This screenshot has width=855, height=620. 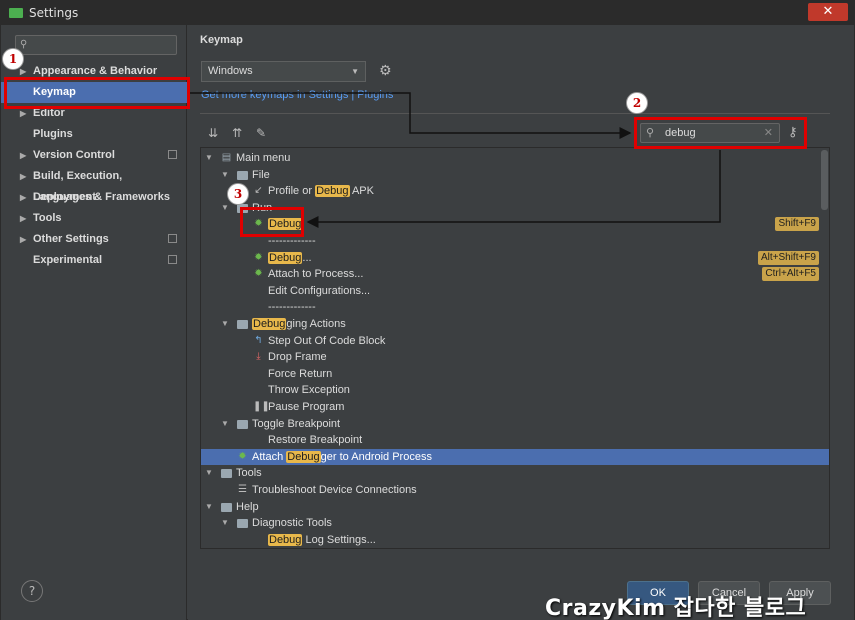 I want to click on tree-row-label: Help, so click(x=247, y=507).